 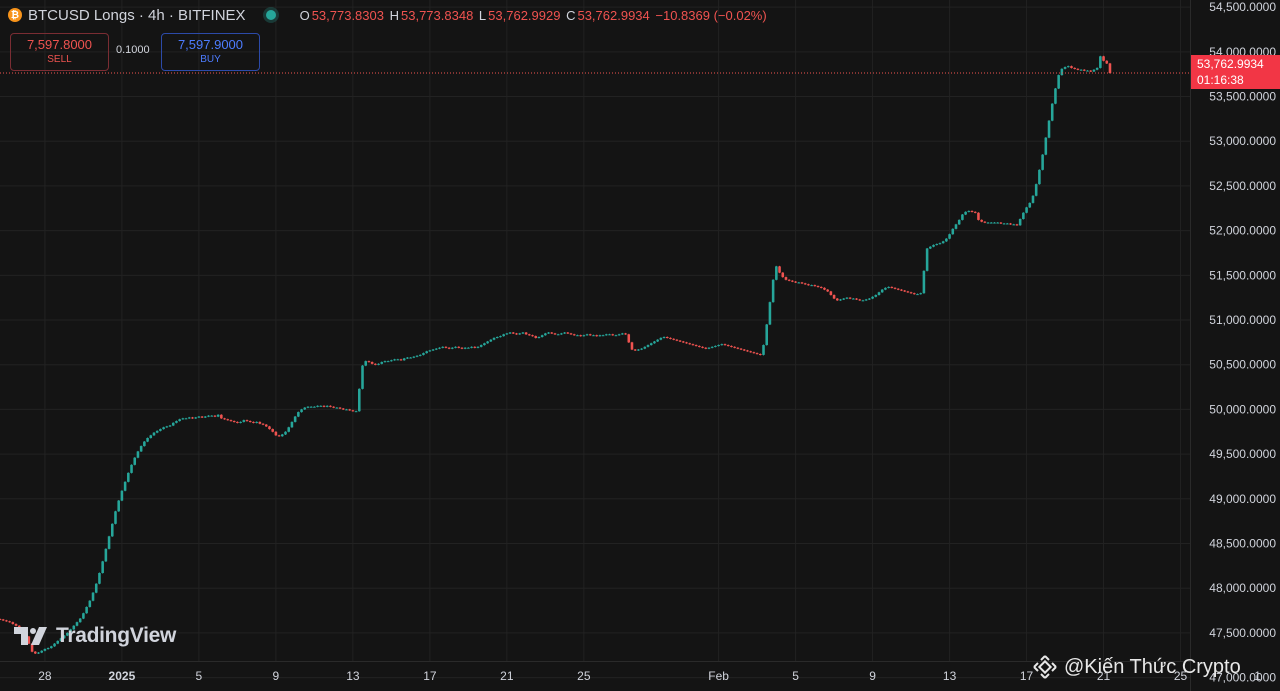 I want to click on price-tick-label: 50,500.0000, so click(x=1242, y=365).